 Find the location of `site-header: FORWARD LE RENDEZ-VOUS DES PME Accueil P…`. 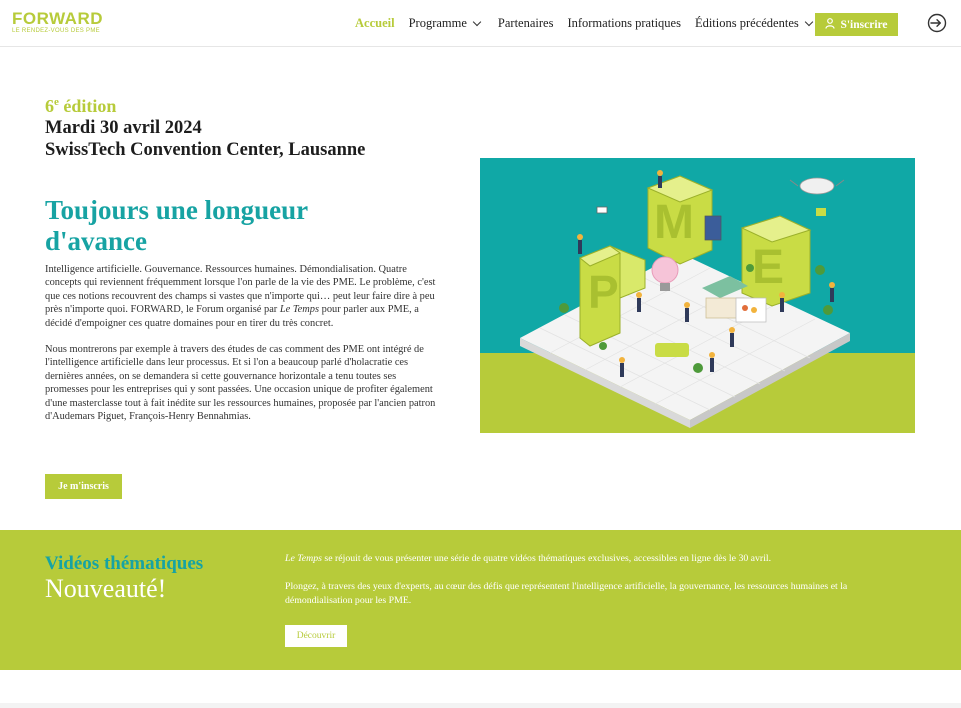

site-header: FORWARD LE RENDEZ-VOUS DES PME Accueil P… is located at coordinates (480, 23).